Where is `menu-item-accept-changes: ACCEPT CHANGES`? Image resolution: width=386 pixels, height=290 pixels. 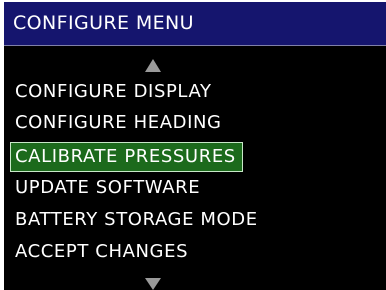 menu-item-accept-changes: ACCEPT CHANGES is located at coordinates (102, 252).